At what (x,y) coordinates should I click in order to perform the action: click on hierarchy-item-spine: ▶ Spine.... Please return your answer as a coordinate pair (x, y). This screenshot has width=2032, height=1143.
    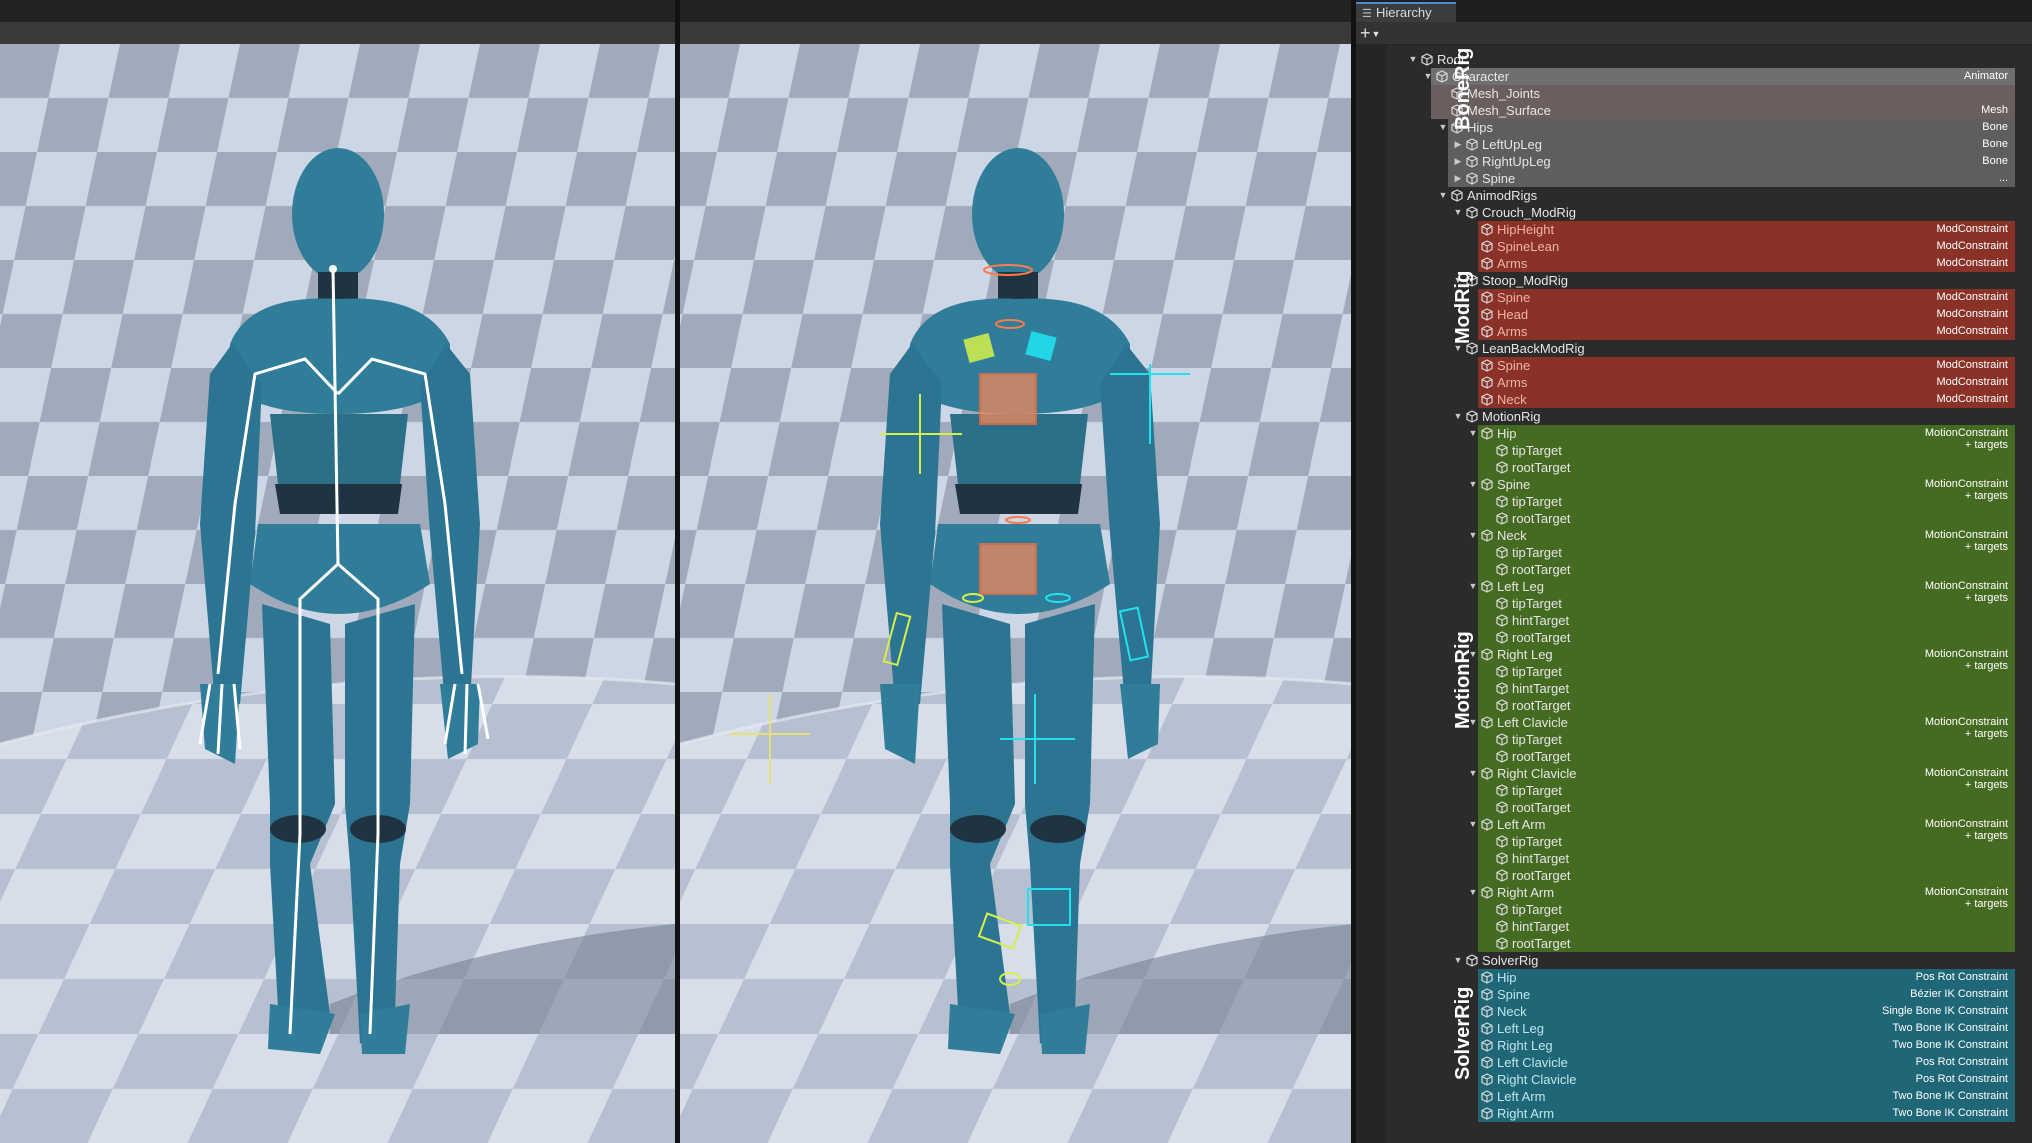
    Looking at the image, I should click on (1685, 178).